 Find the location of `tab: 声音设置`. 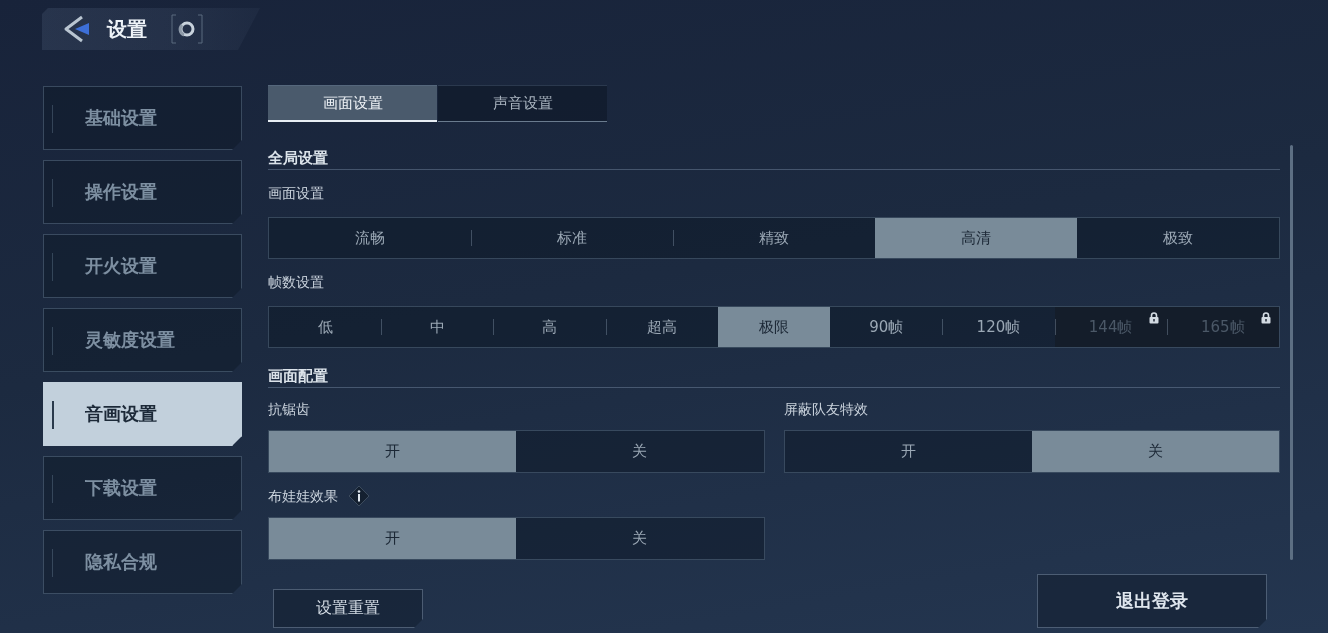

tab: 声音设置 is located at coordinates (522, 103).